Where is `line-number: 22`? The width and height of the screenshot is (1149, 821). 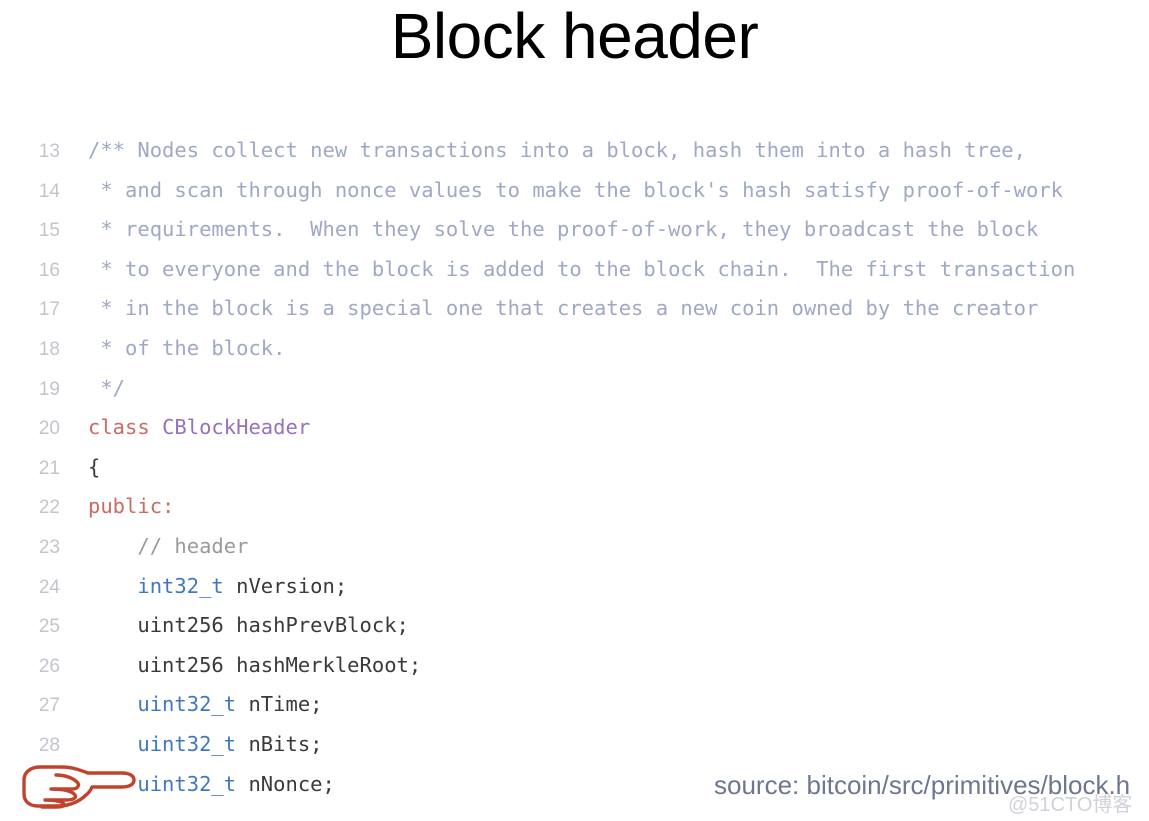 line-number: 22 is located at coordinates (49, 508).